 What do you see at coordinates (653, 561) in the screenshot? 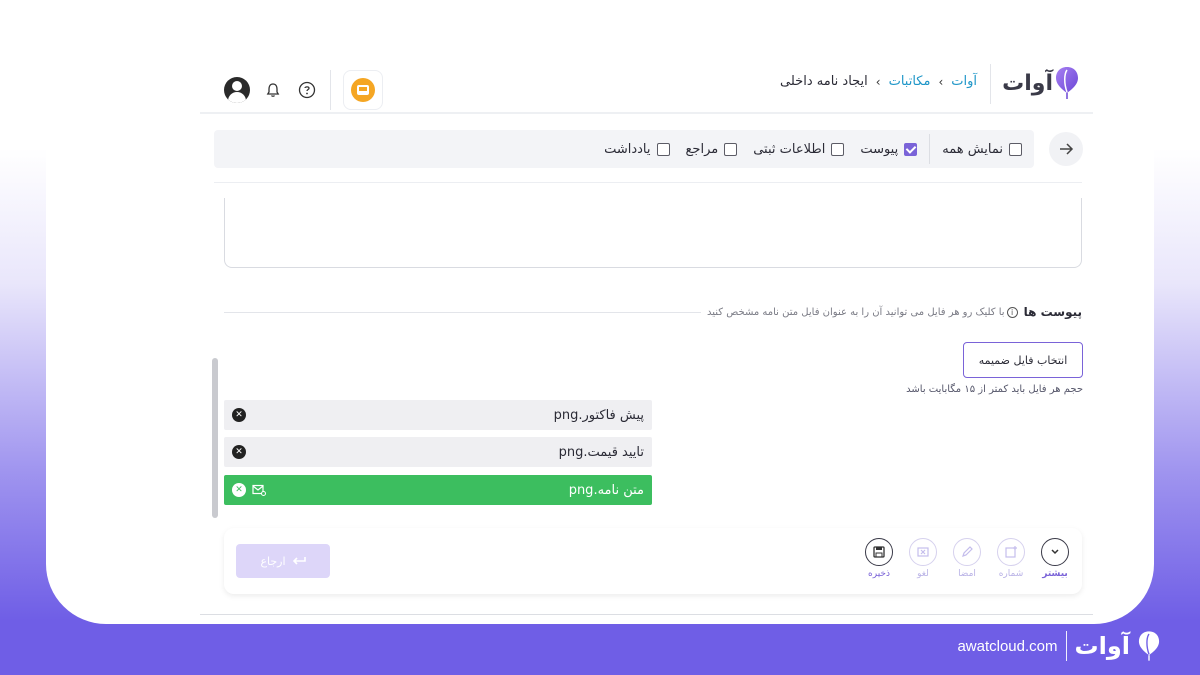
I see `action-bar: ارجاع بیشتر شماره امضا لغو ذخیره` at bounding box center [653, 561].